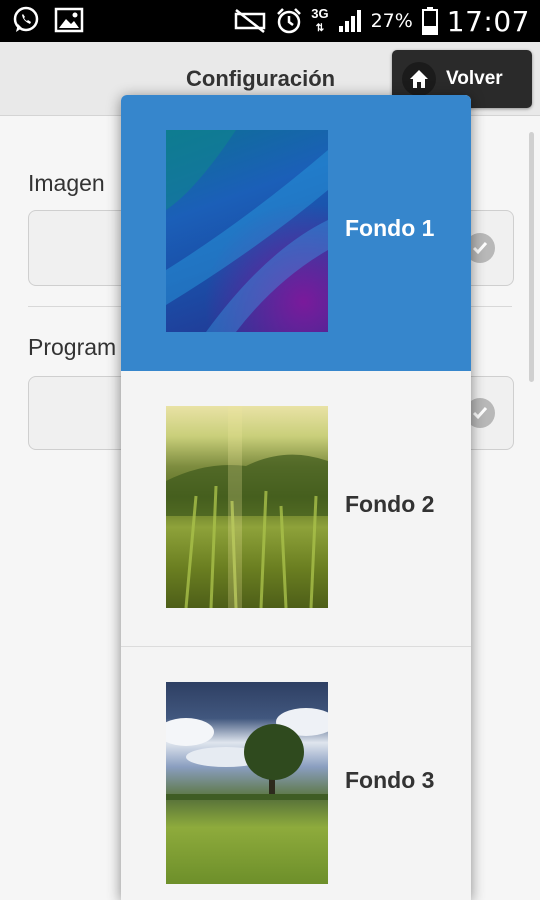 The height and width of the screenshot is (900, 540). Describe the element at coordinates (531, 257) in the screenshot. I see `scrollbar` at that location.